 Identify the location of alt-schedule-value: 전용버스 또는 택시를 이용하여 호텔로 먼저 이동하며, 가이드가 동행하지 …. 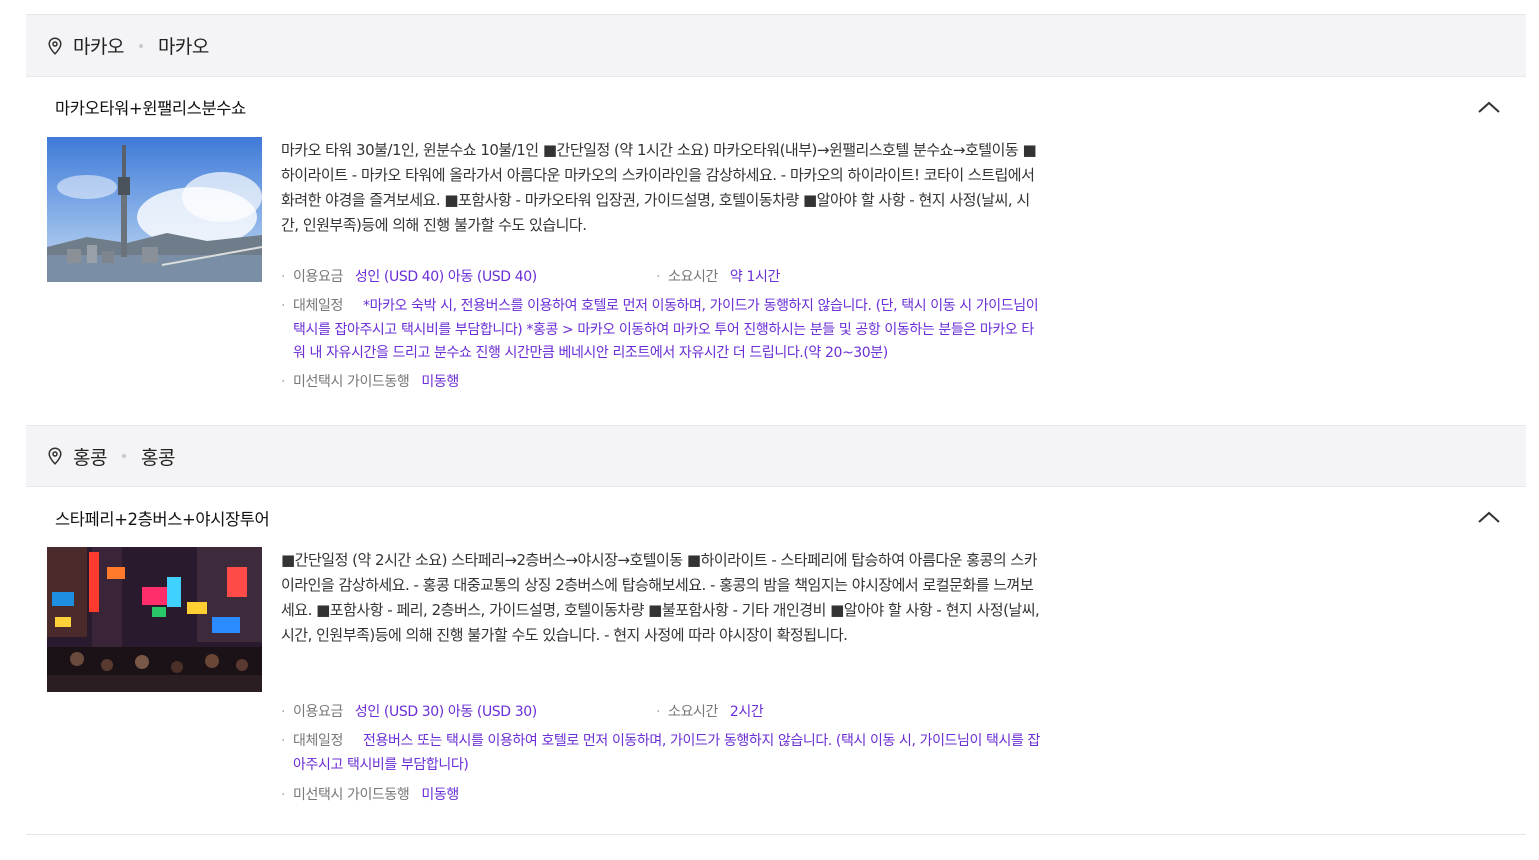
(667, 753).